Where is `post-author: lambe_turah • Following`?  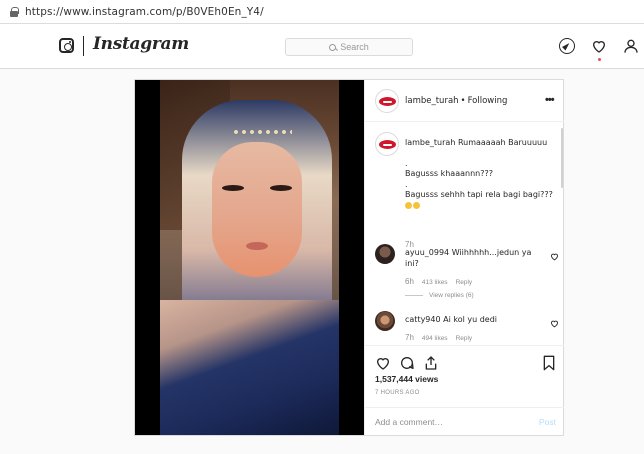 post-author: lambe_turah • Following is located at coordinates (456, 101).